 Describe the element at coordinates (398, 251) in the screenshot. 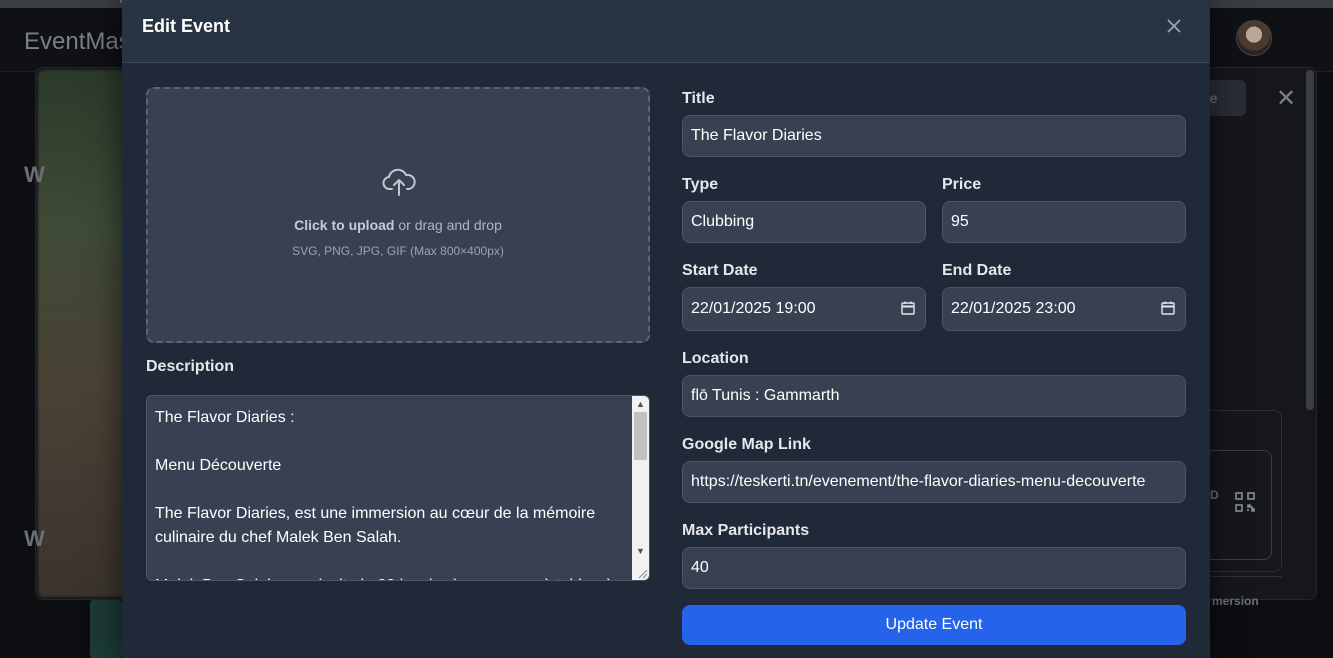

I see `upload-hint: SVG, PNG, JPG, GIF (Max 800×400px)` at that location.